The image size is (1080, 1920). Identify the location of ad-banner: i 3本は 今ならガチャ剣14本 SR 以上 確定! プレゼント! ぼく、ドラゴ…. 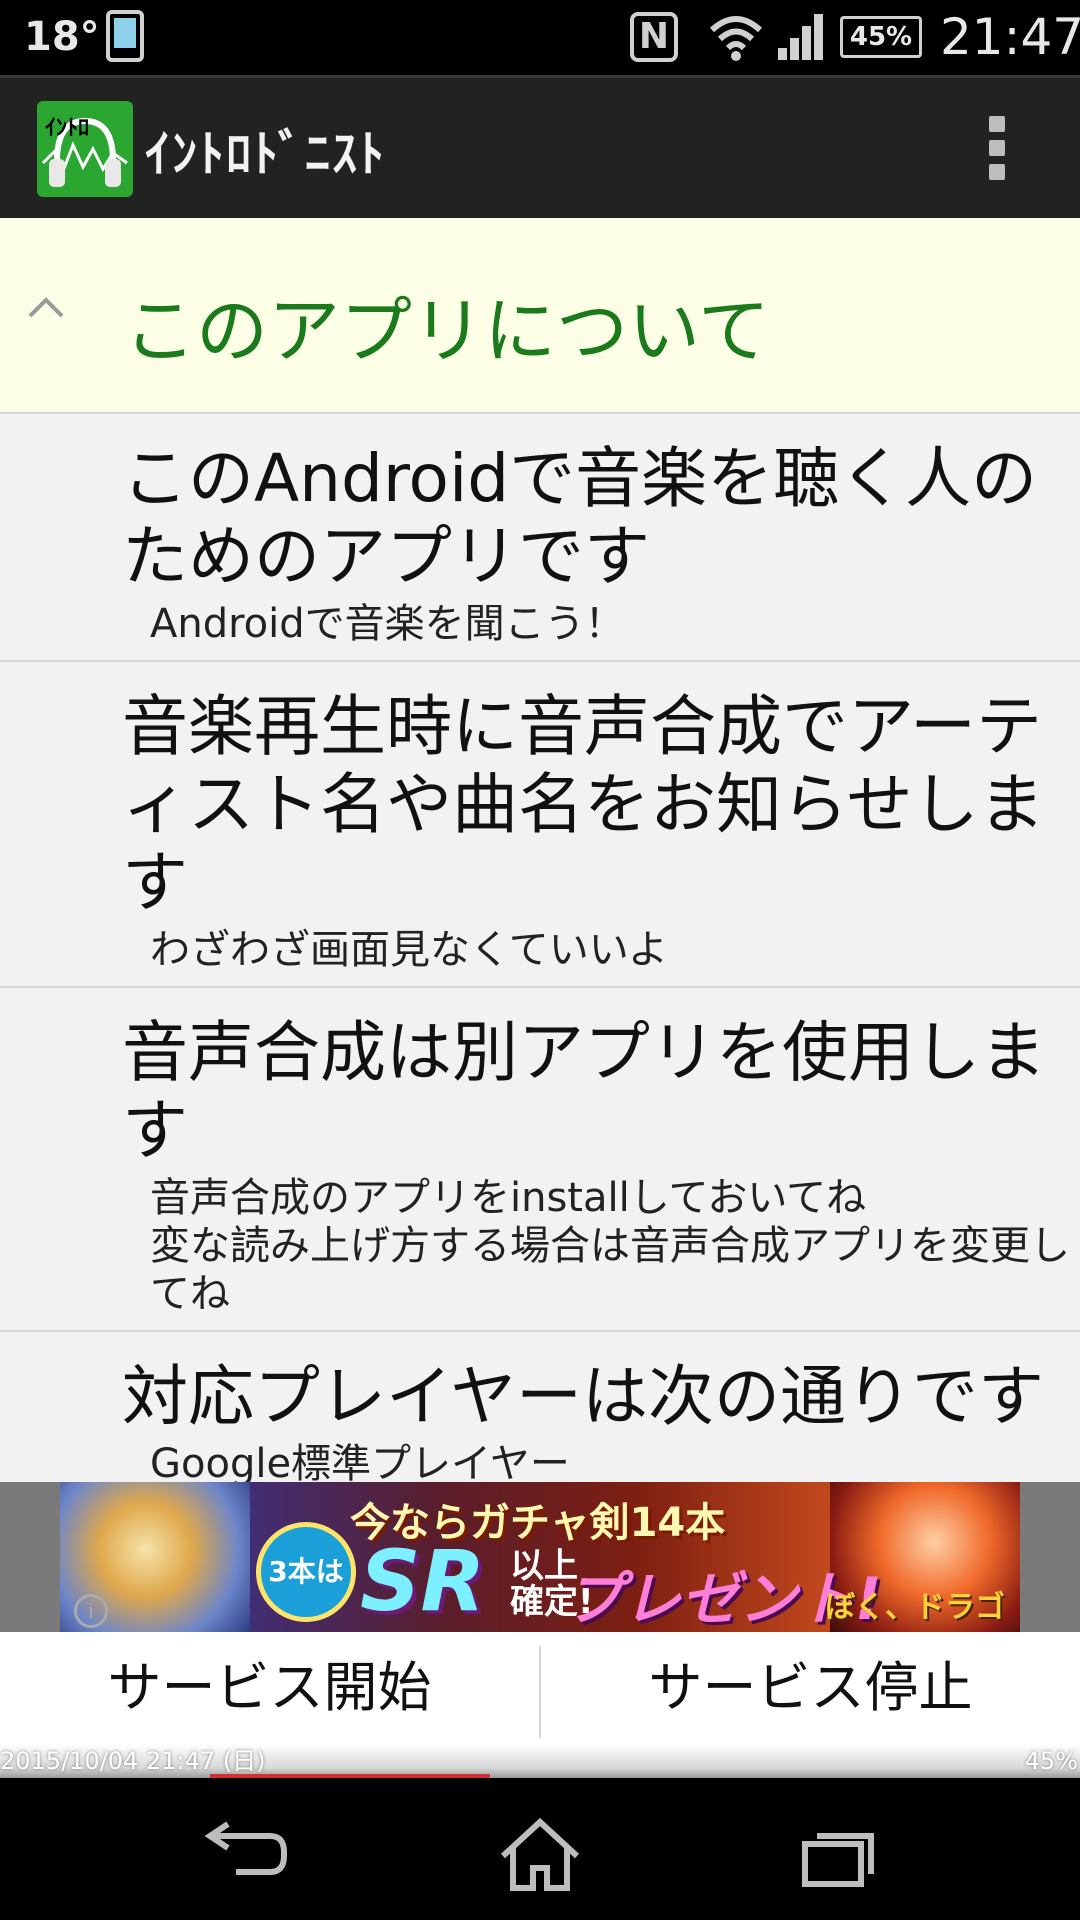
(540, 1557).